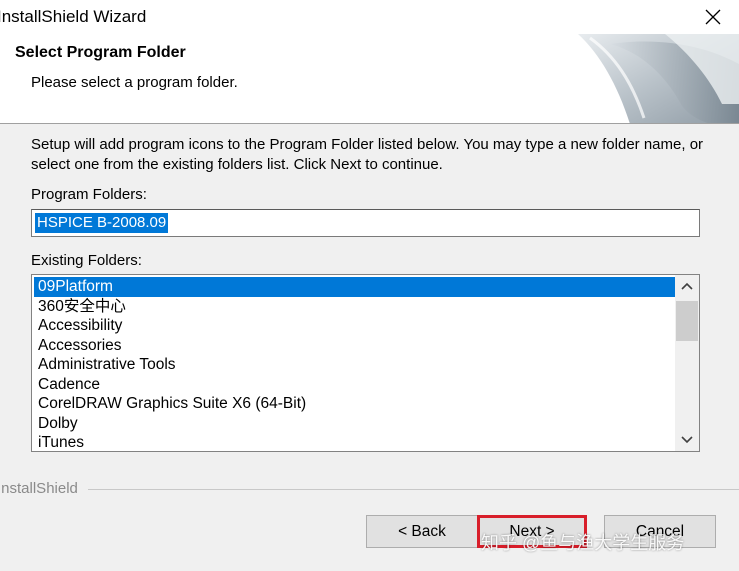 This screenshot has width=739, height=571. What do you see at coordinates (354, 307) in the screenshot?
I see `list-item: 360安全中心` at bounding box center [354, 307].